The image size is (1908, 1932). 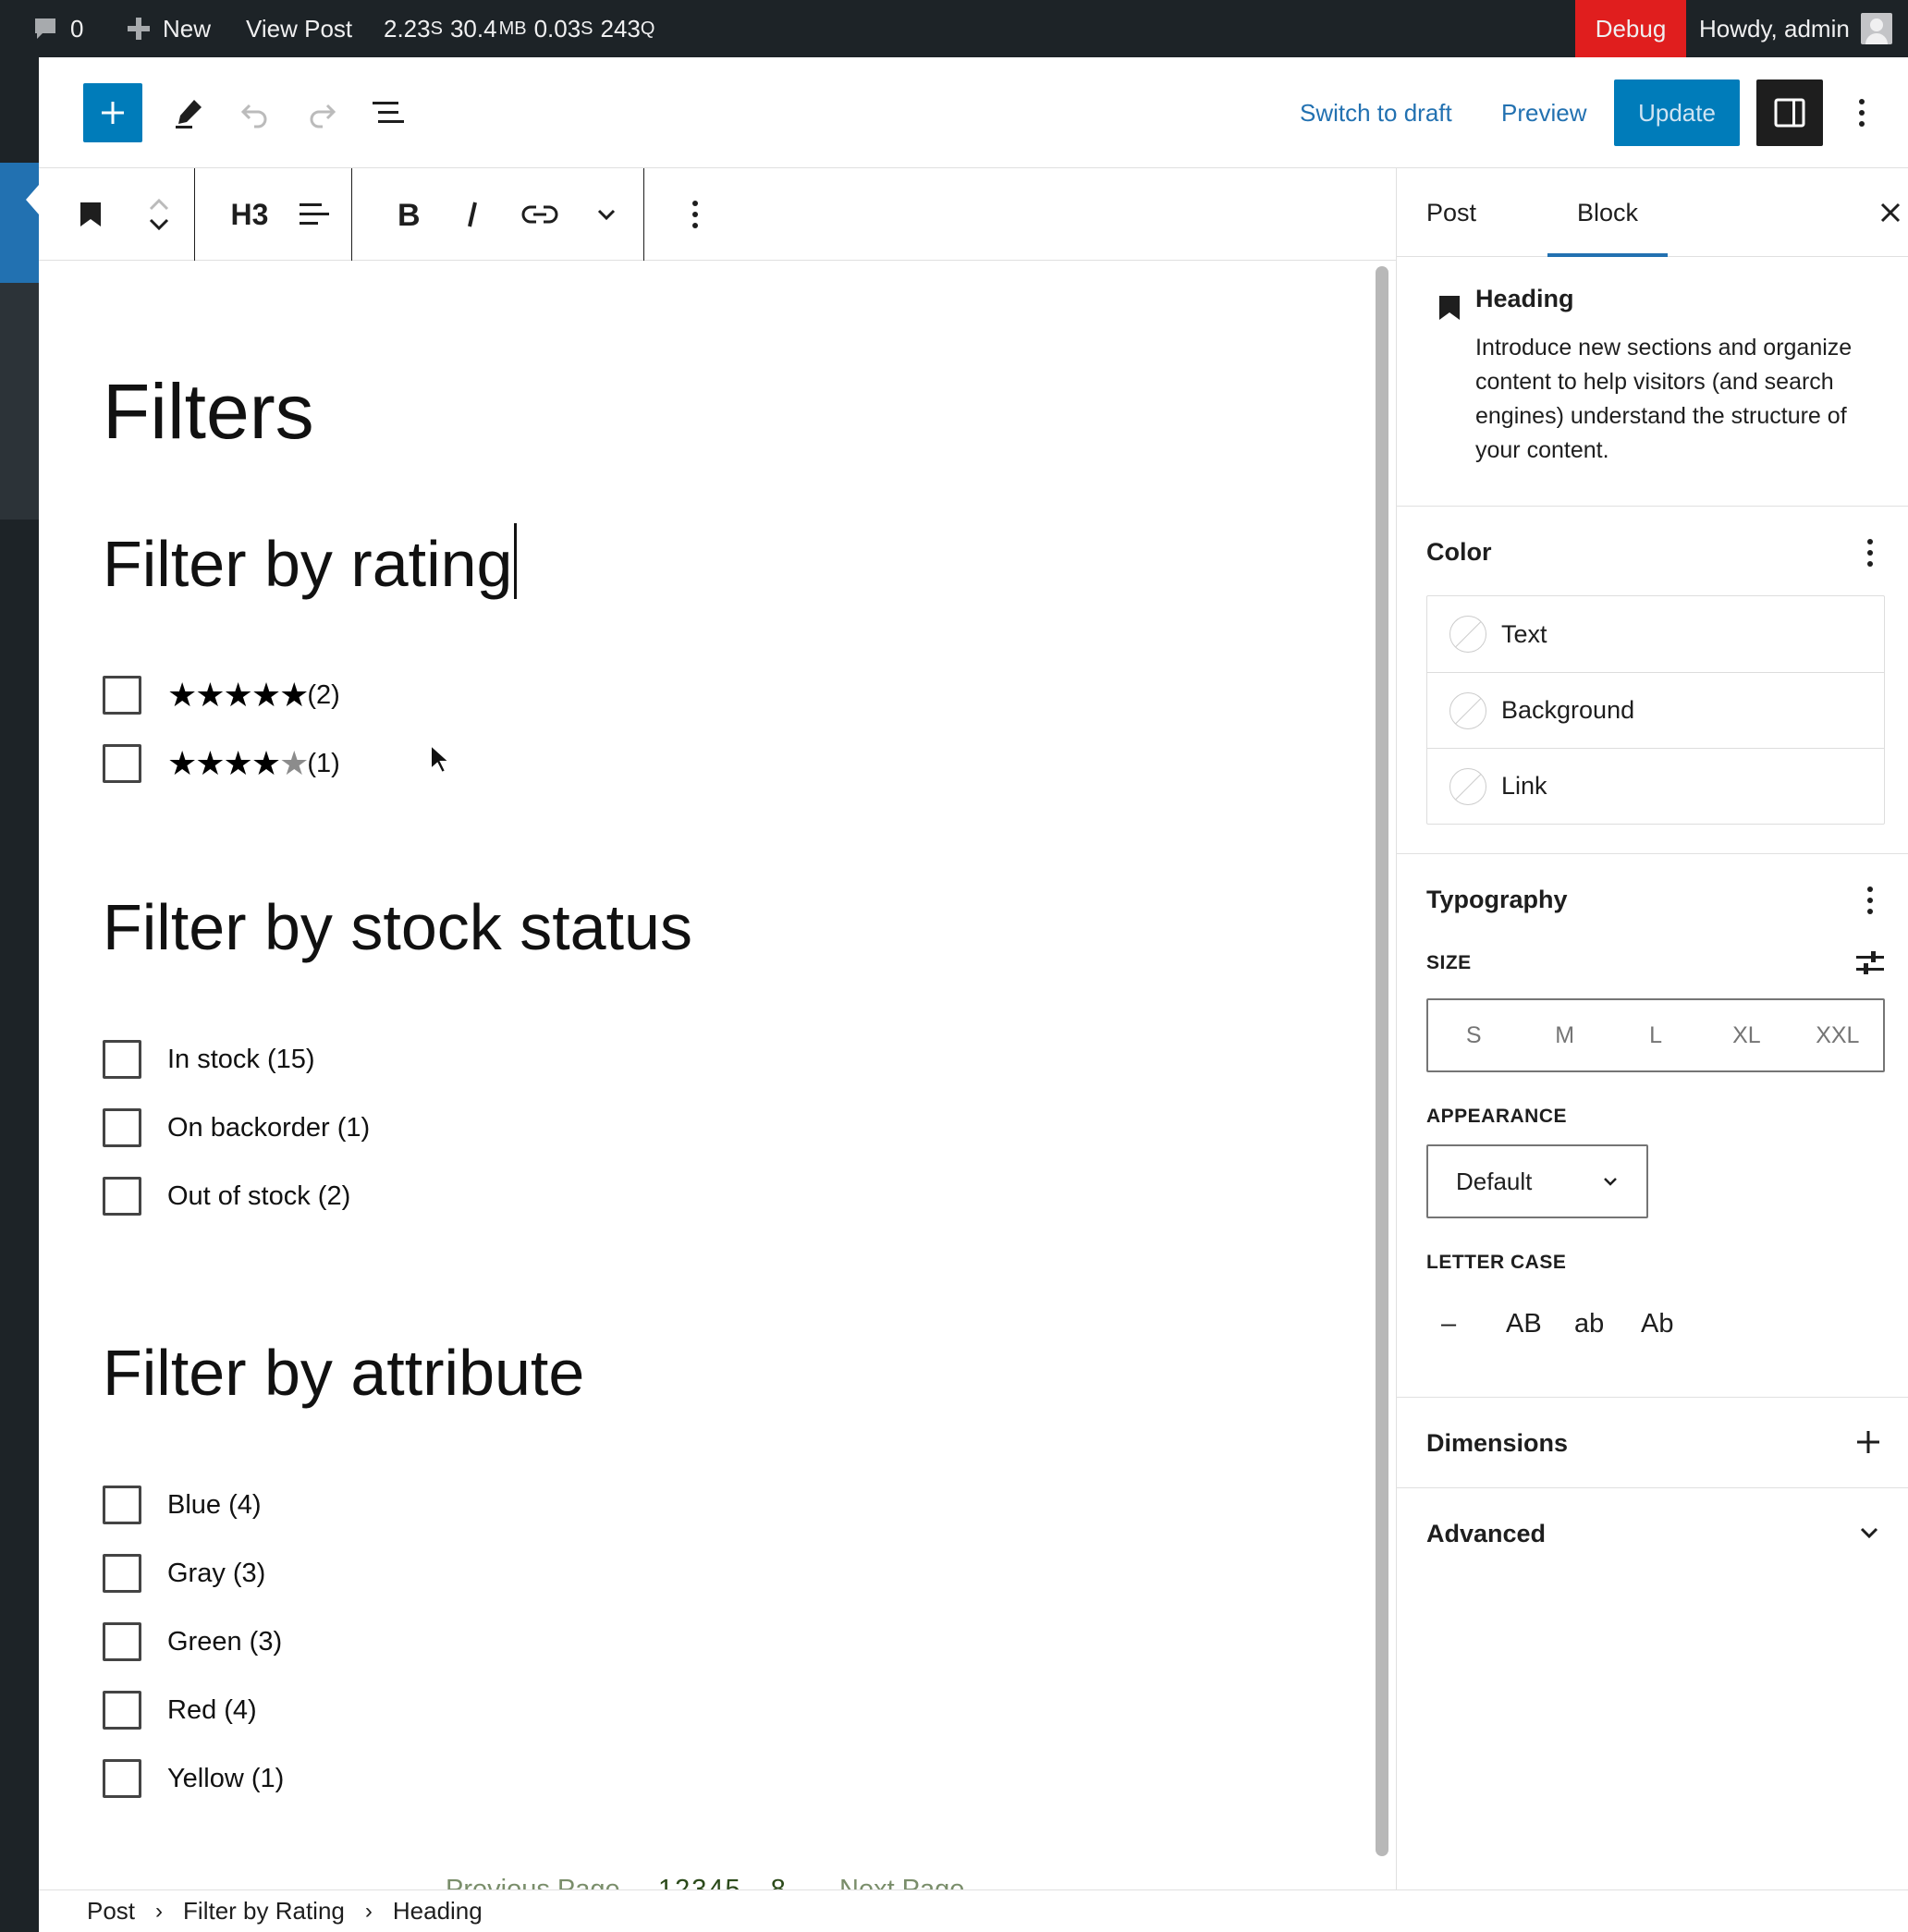 What do you see at coordinates (1652, 1443) in the screenshot?
I see `dimensions-panel: Dimensions` at bounding box center [1652, 1443].